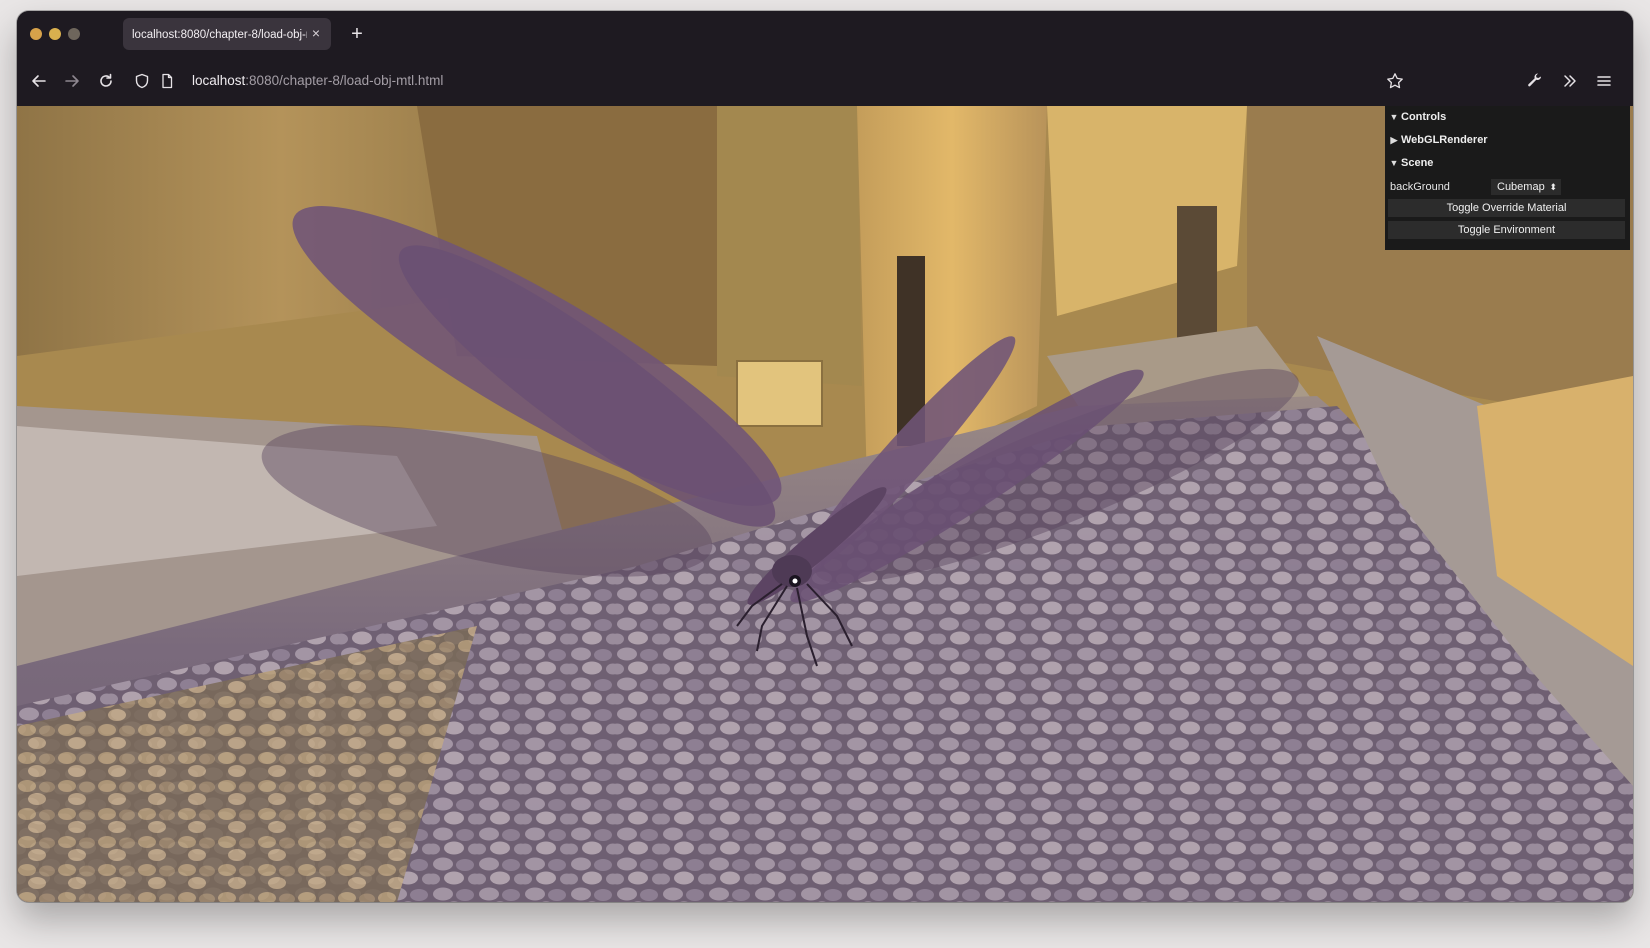 Image resolution: width=1650 pixels, height=948 pixels. What do you see at coordinates (167, 81) in the screenshot?
I see `page-icon` at bounding box center [167, 81].